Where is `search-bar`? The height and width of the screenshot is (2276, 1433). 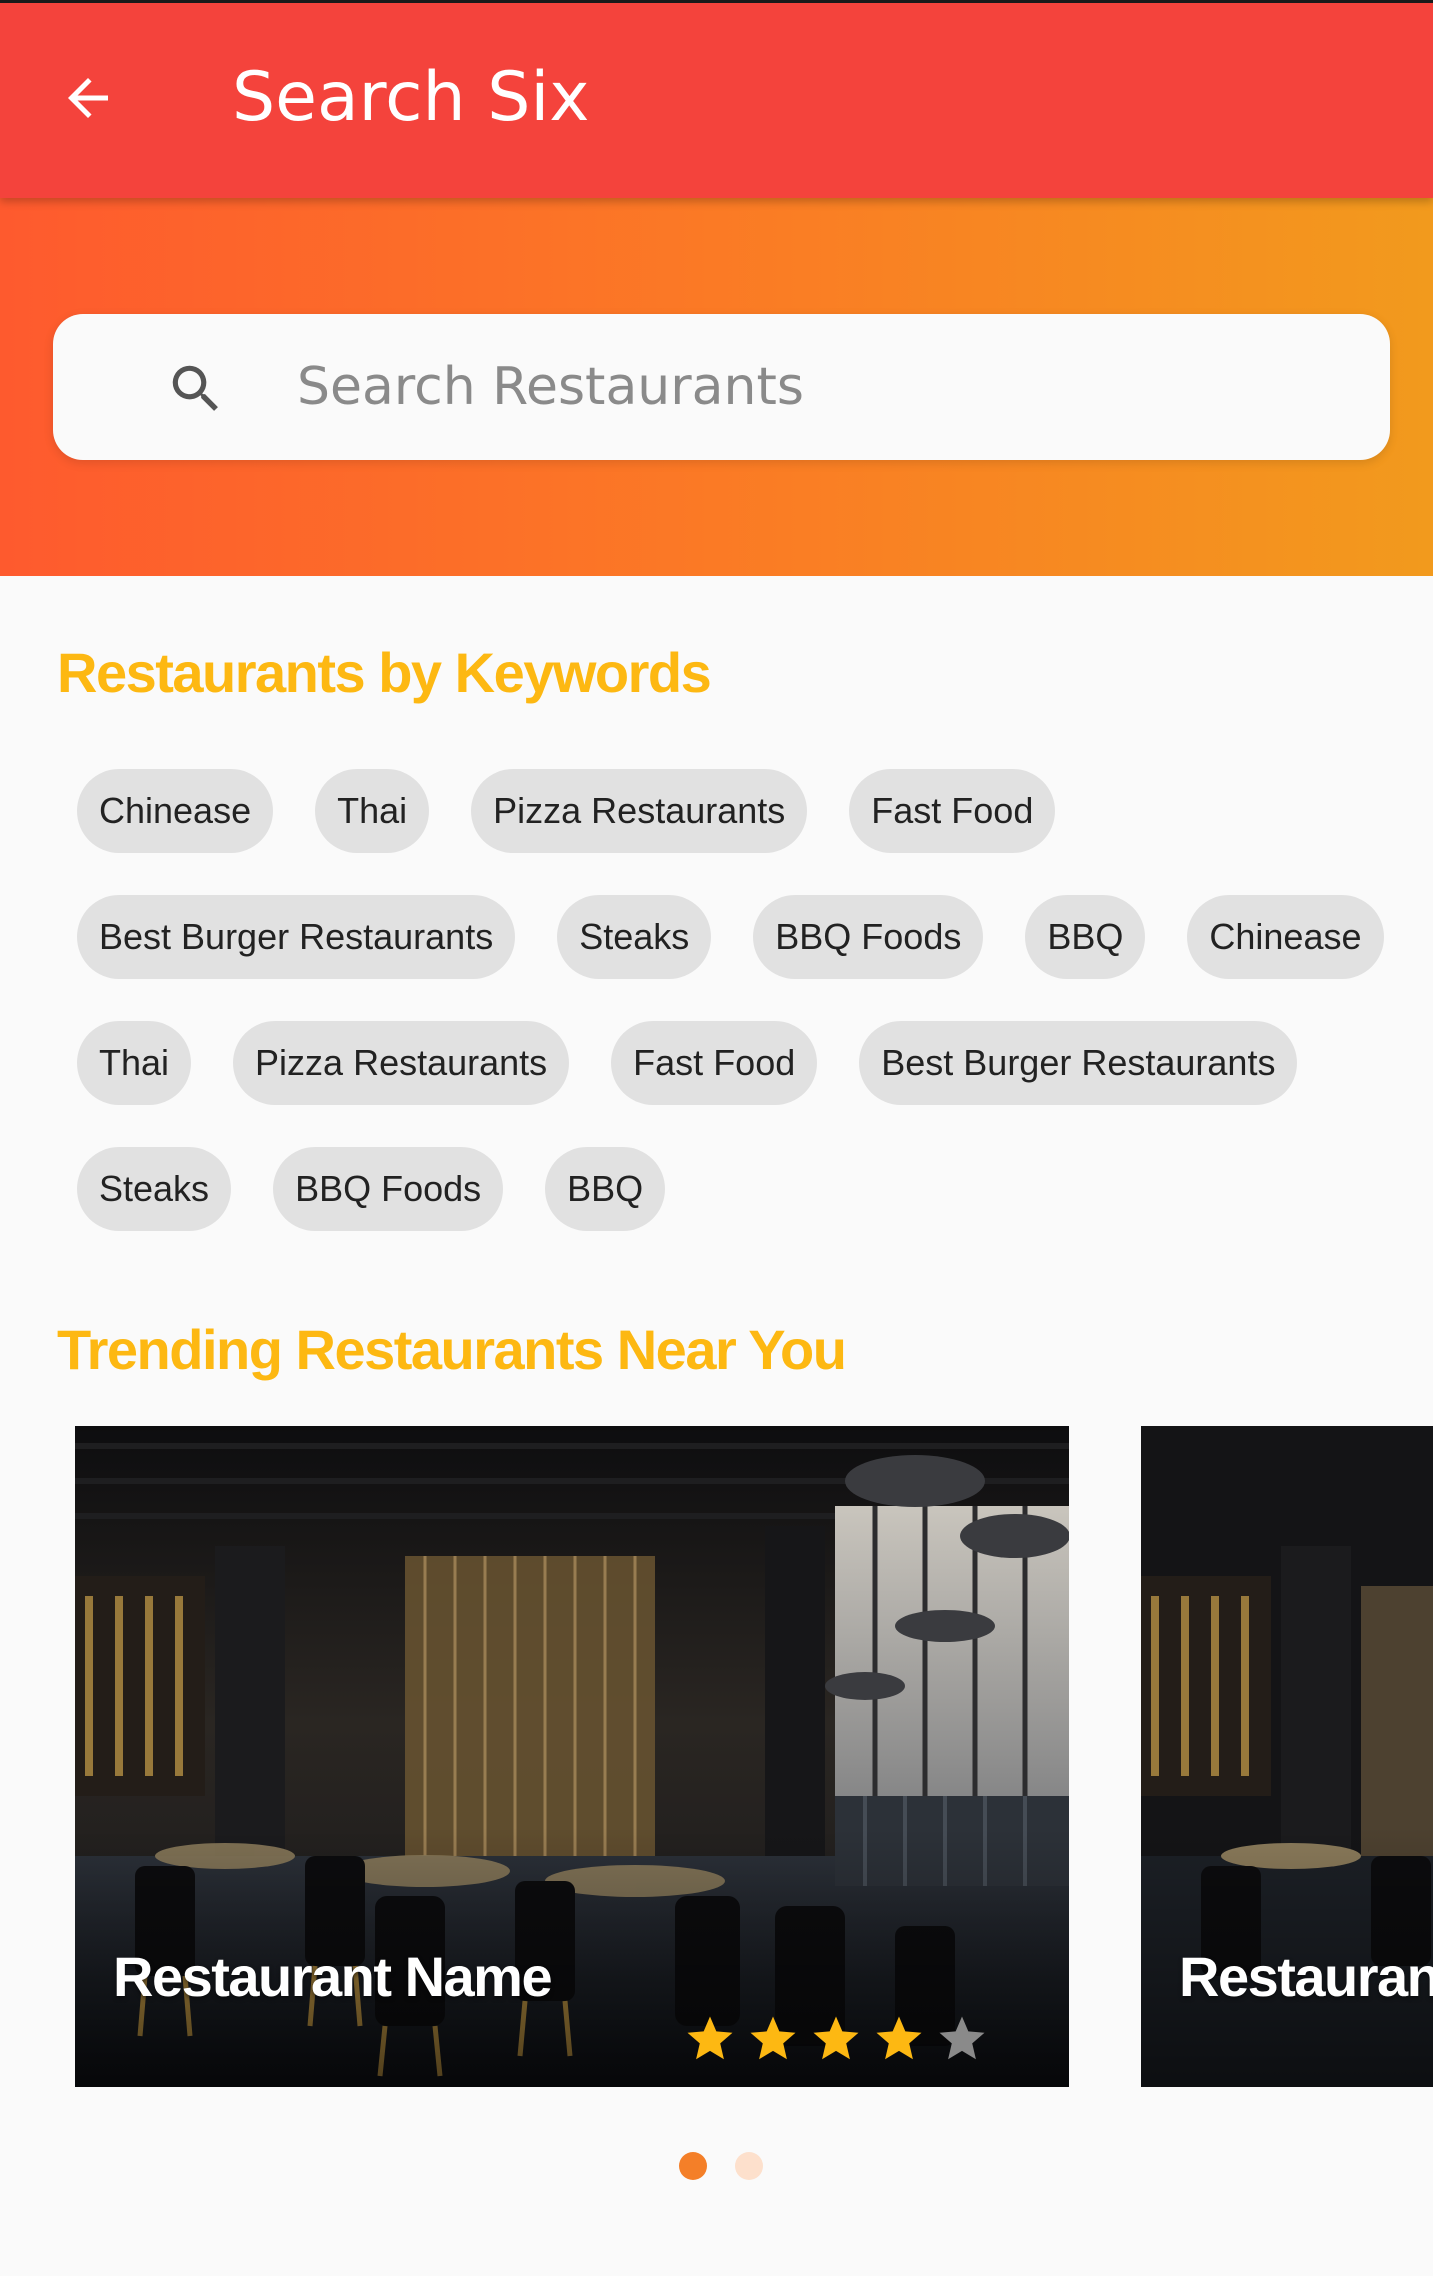 search-bar is located at coordinates (721, 387).